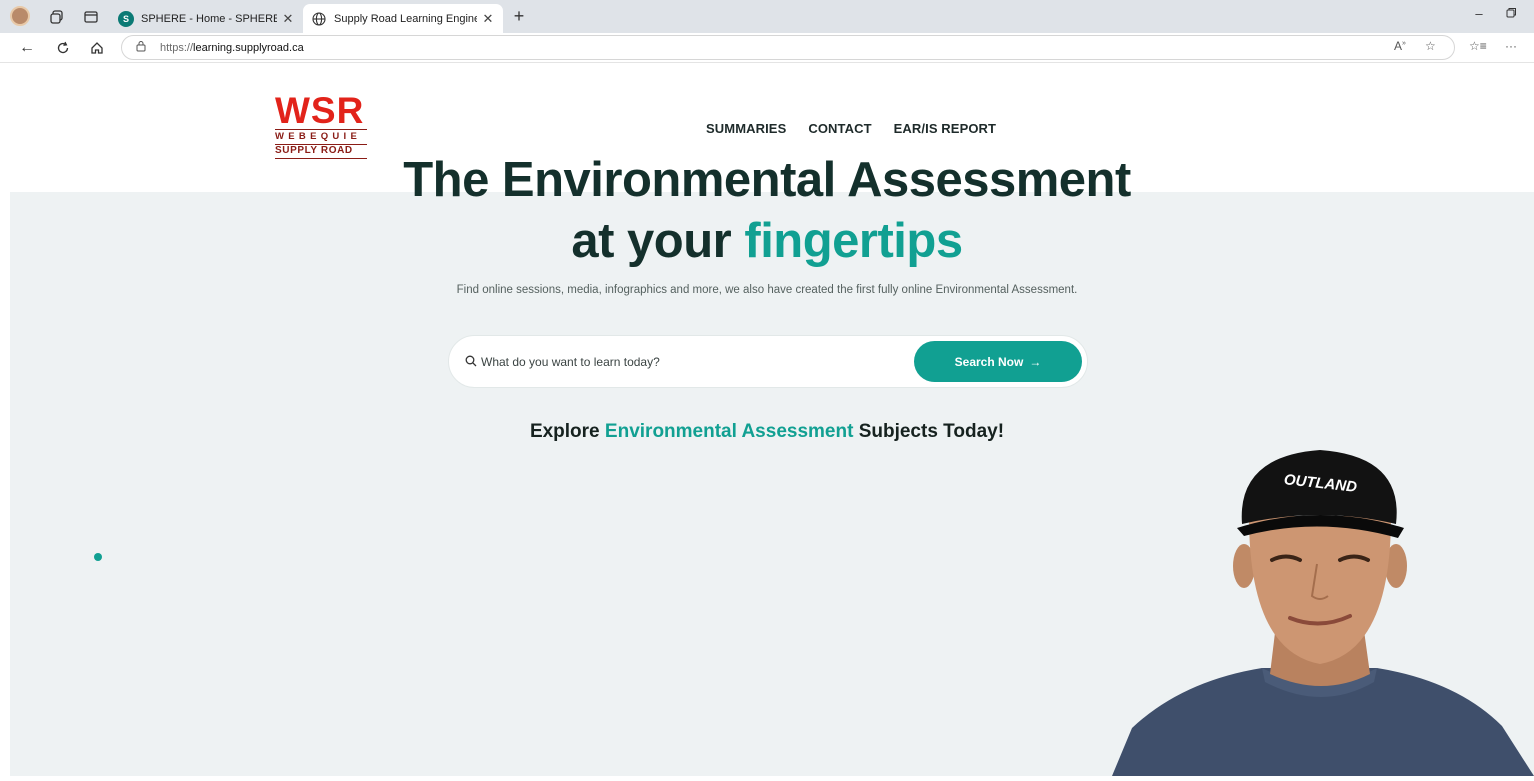 Image resolution: width=1534 pixels, height=781 pixels. Describe the element at coordinates (177, 47) in the screenshot. I see `url-scheme: https://` at that location.